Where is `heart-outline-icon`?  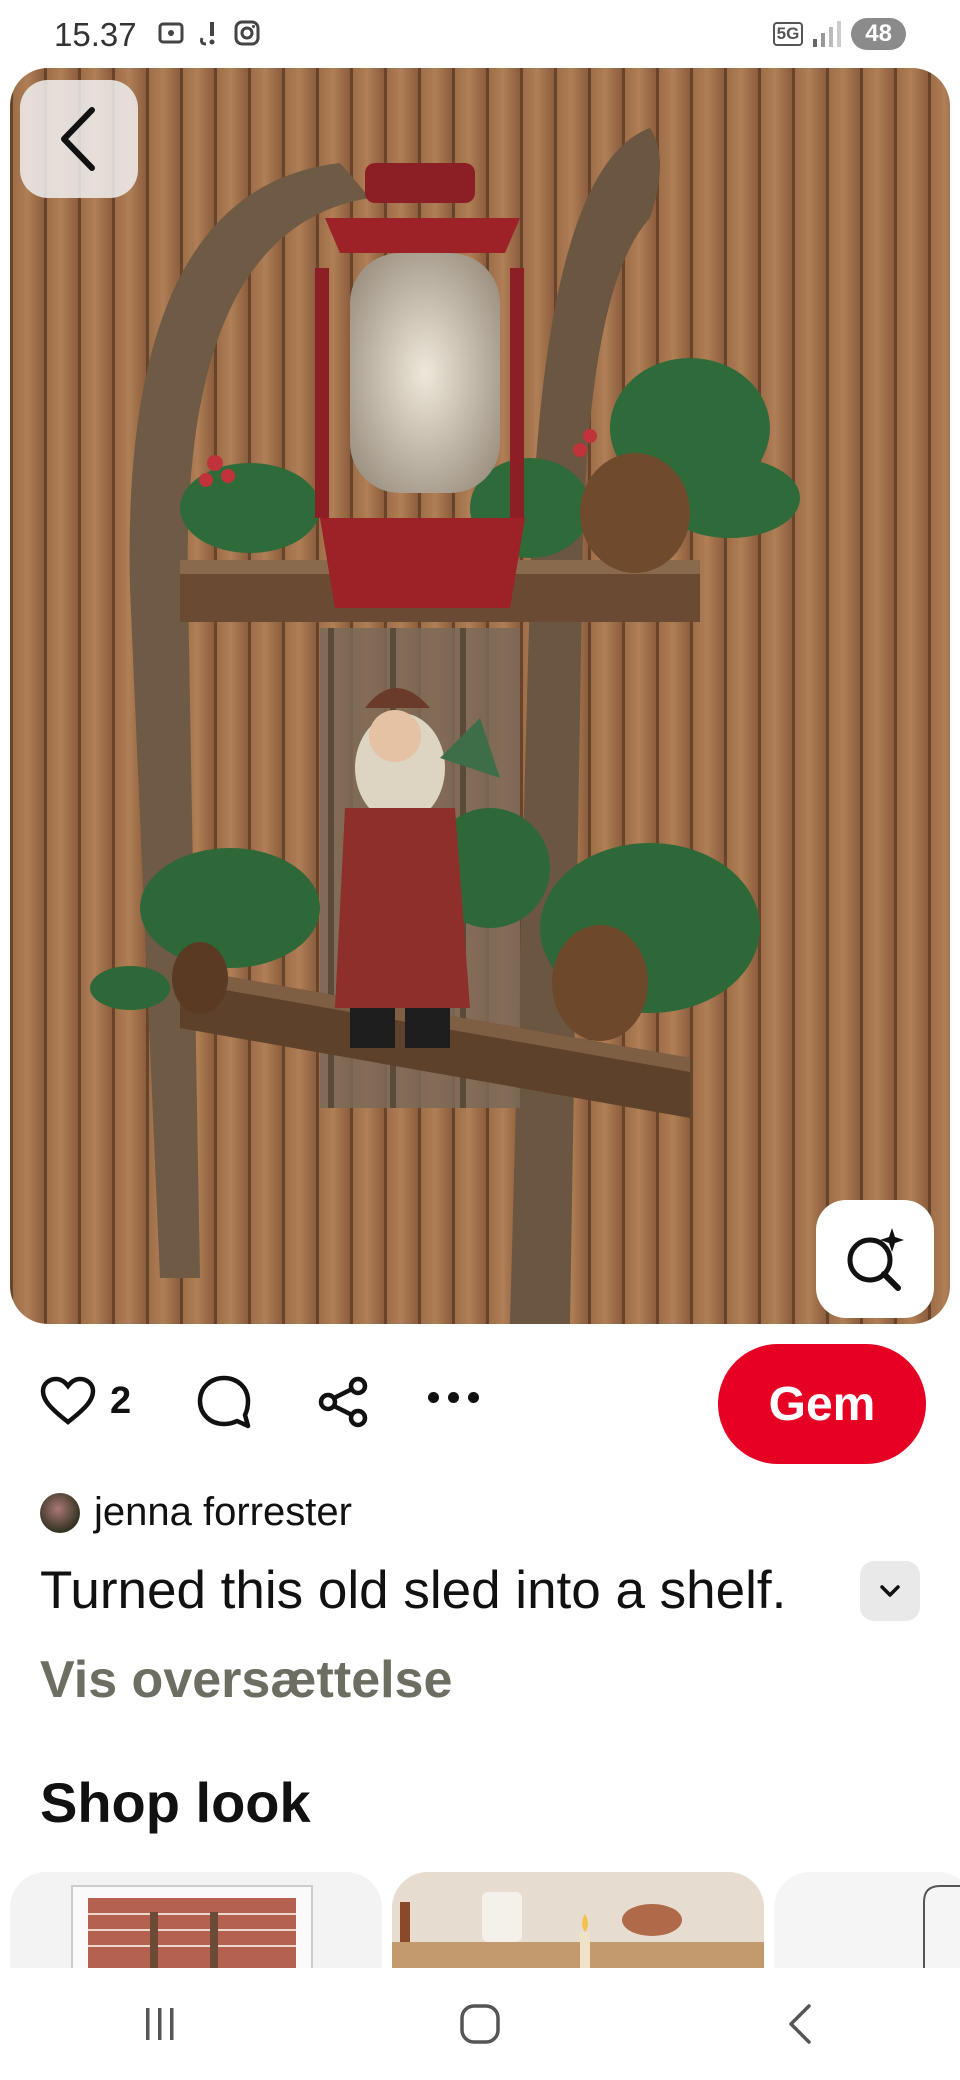
heart-outline-icon is located at coordinates (68, 1400).